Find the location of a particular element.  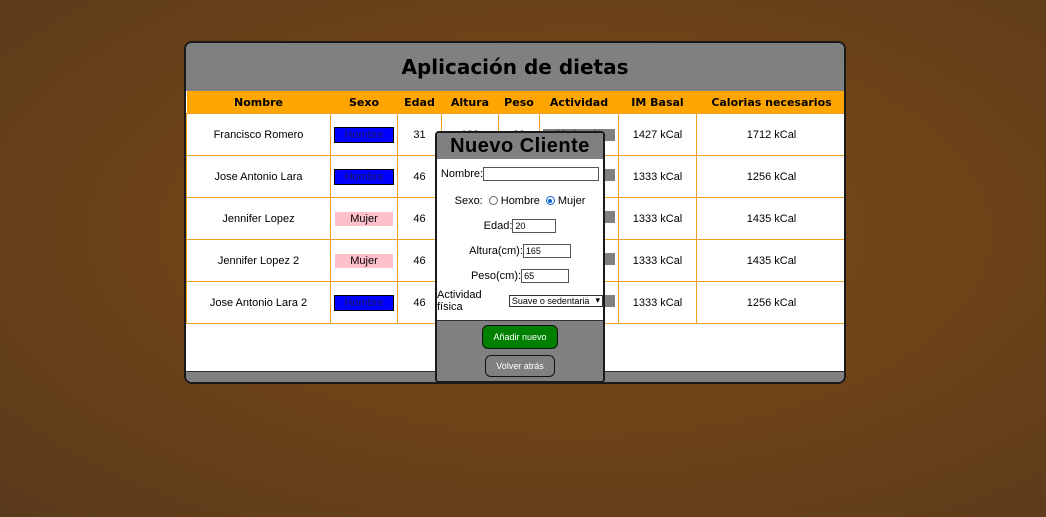

sexo-mujer-radio is located at coordinates (550, 200).